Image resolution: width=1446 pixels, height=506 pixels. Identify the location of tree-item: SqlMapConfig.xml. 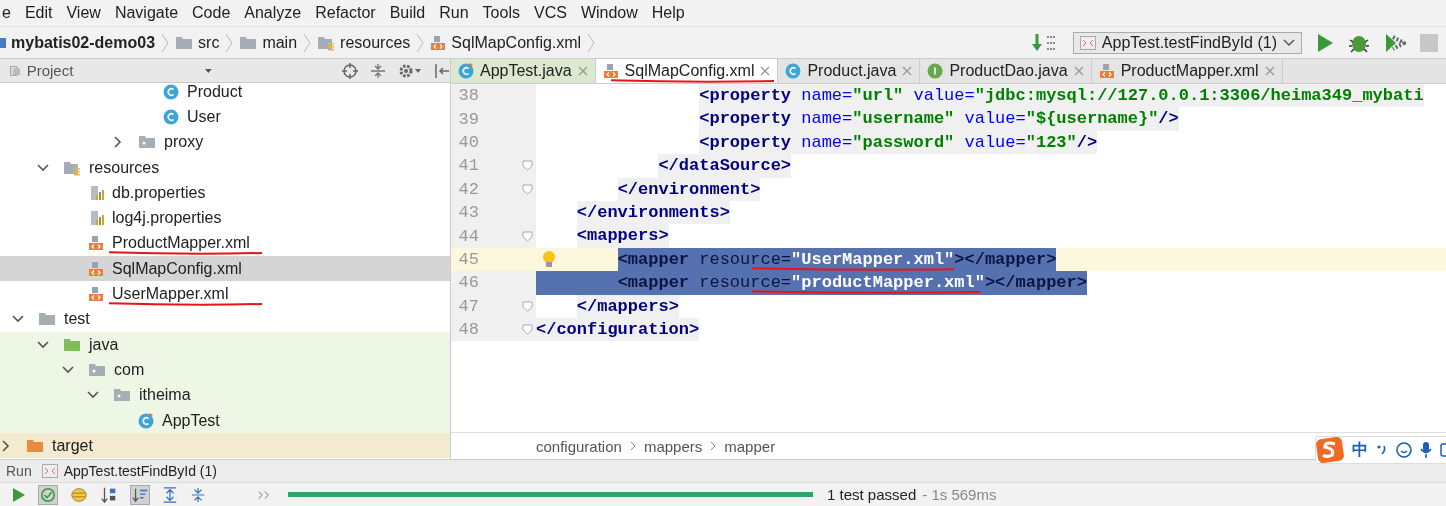
(225, 269).